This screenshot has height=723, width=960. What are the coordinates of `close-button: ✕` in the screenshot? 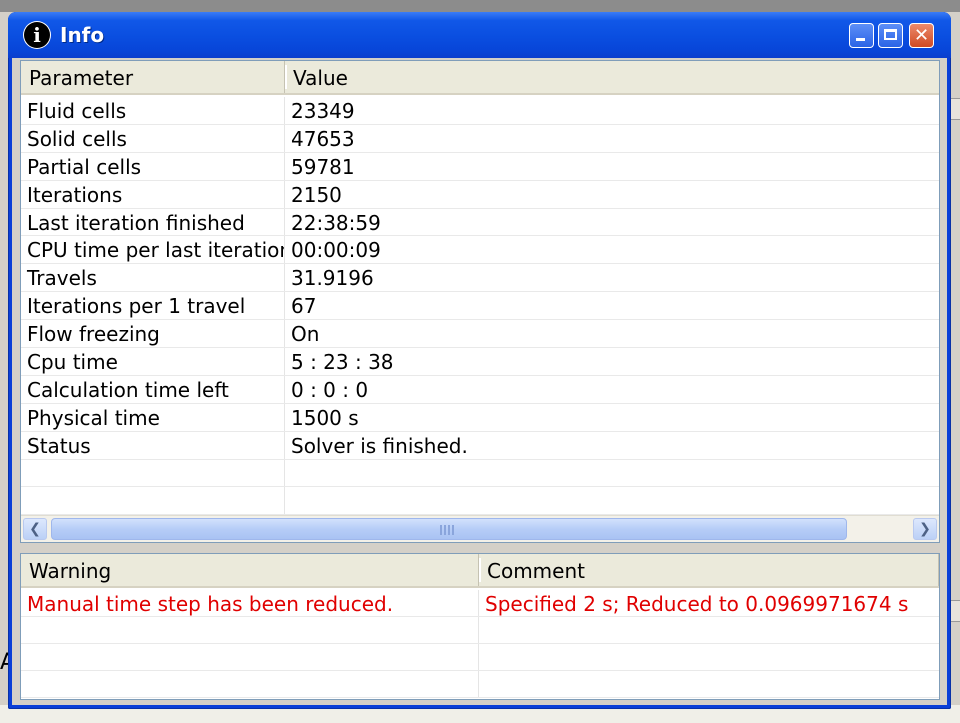 It's located at (921, 35).